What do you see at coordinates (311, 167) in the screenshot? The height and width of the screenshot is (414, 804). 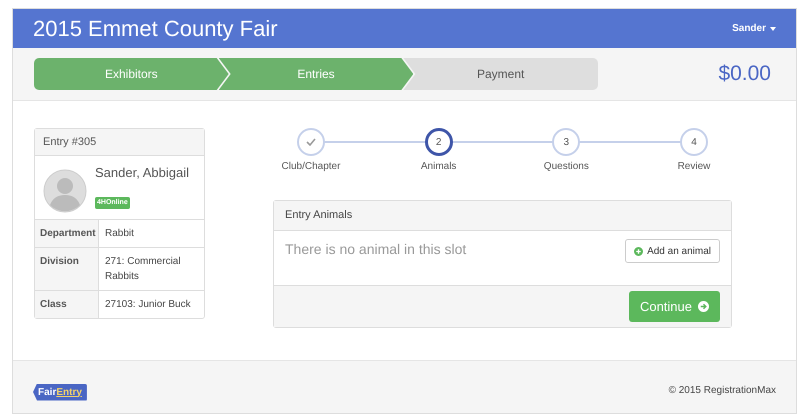 I see `step-label: Club/Chapter` at bounding box center [311, 167].